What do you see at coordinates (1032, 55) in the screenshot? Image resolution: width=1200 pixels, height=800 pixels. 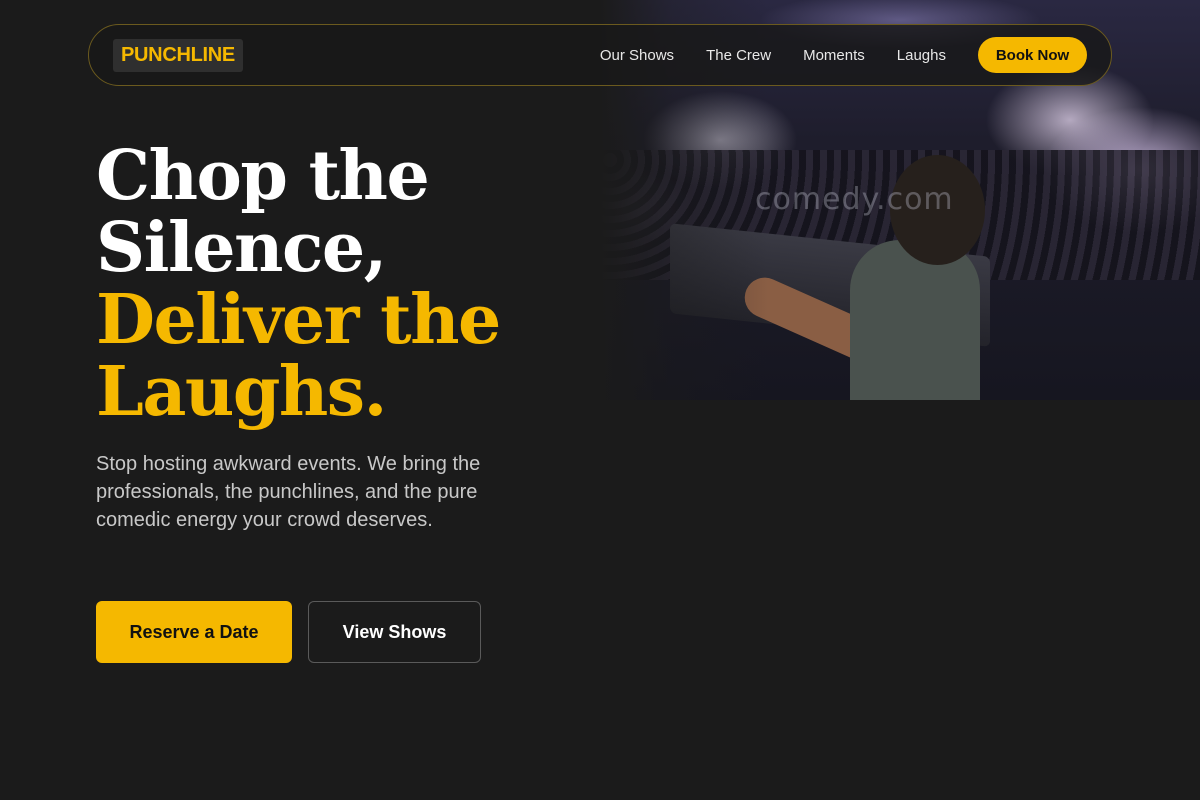 I see `book-now-button: Book Now` at bounding box center [1032, 55].